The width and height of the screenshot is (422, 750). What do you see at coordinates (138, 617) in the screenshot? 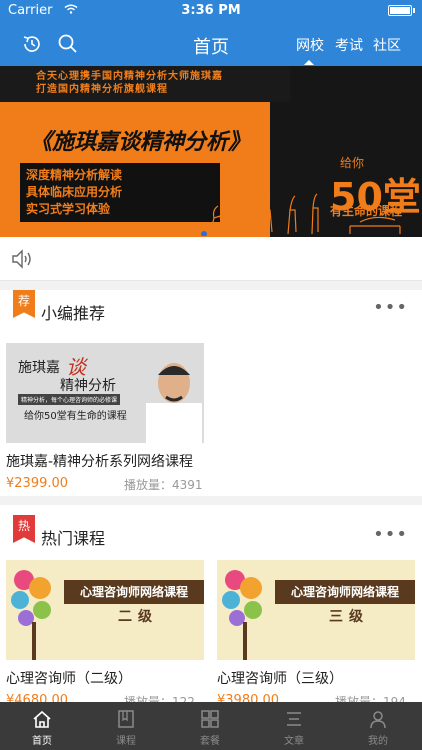
I see `thumb-level: 二级` at bounding box center [138, 617].